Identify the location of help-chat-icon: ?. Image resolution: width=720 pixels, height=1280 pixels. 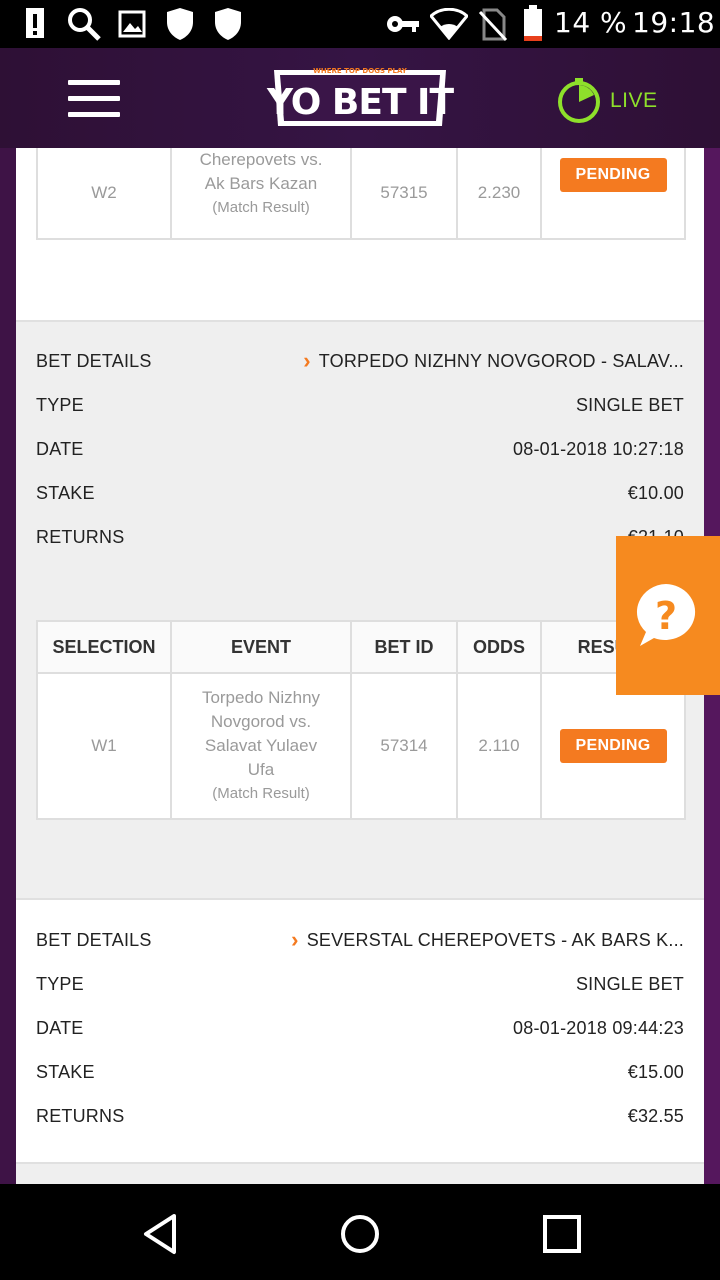
(666, 615).